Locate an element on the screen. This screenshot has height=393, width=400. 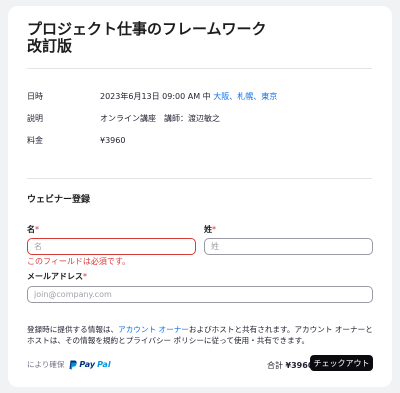
description-value: オンライン講座 講師：渡辺敏之 is located at coordinates (160, 118).